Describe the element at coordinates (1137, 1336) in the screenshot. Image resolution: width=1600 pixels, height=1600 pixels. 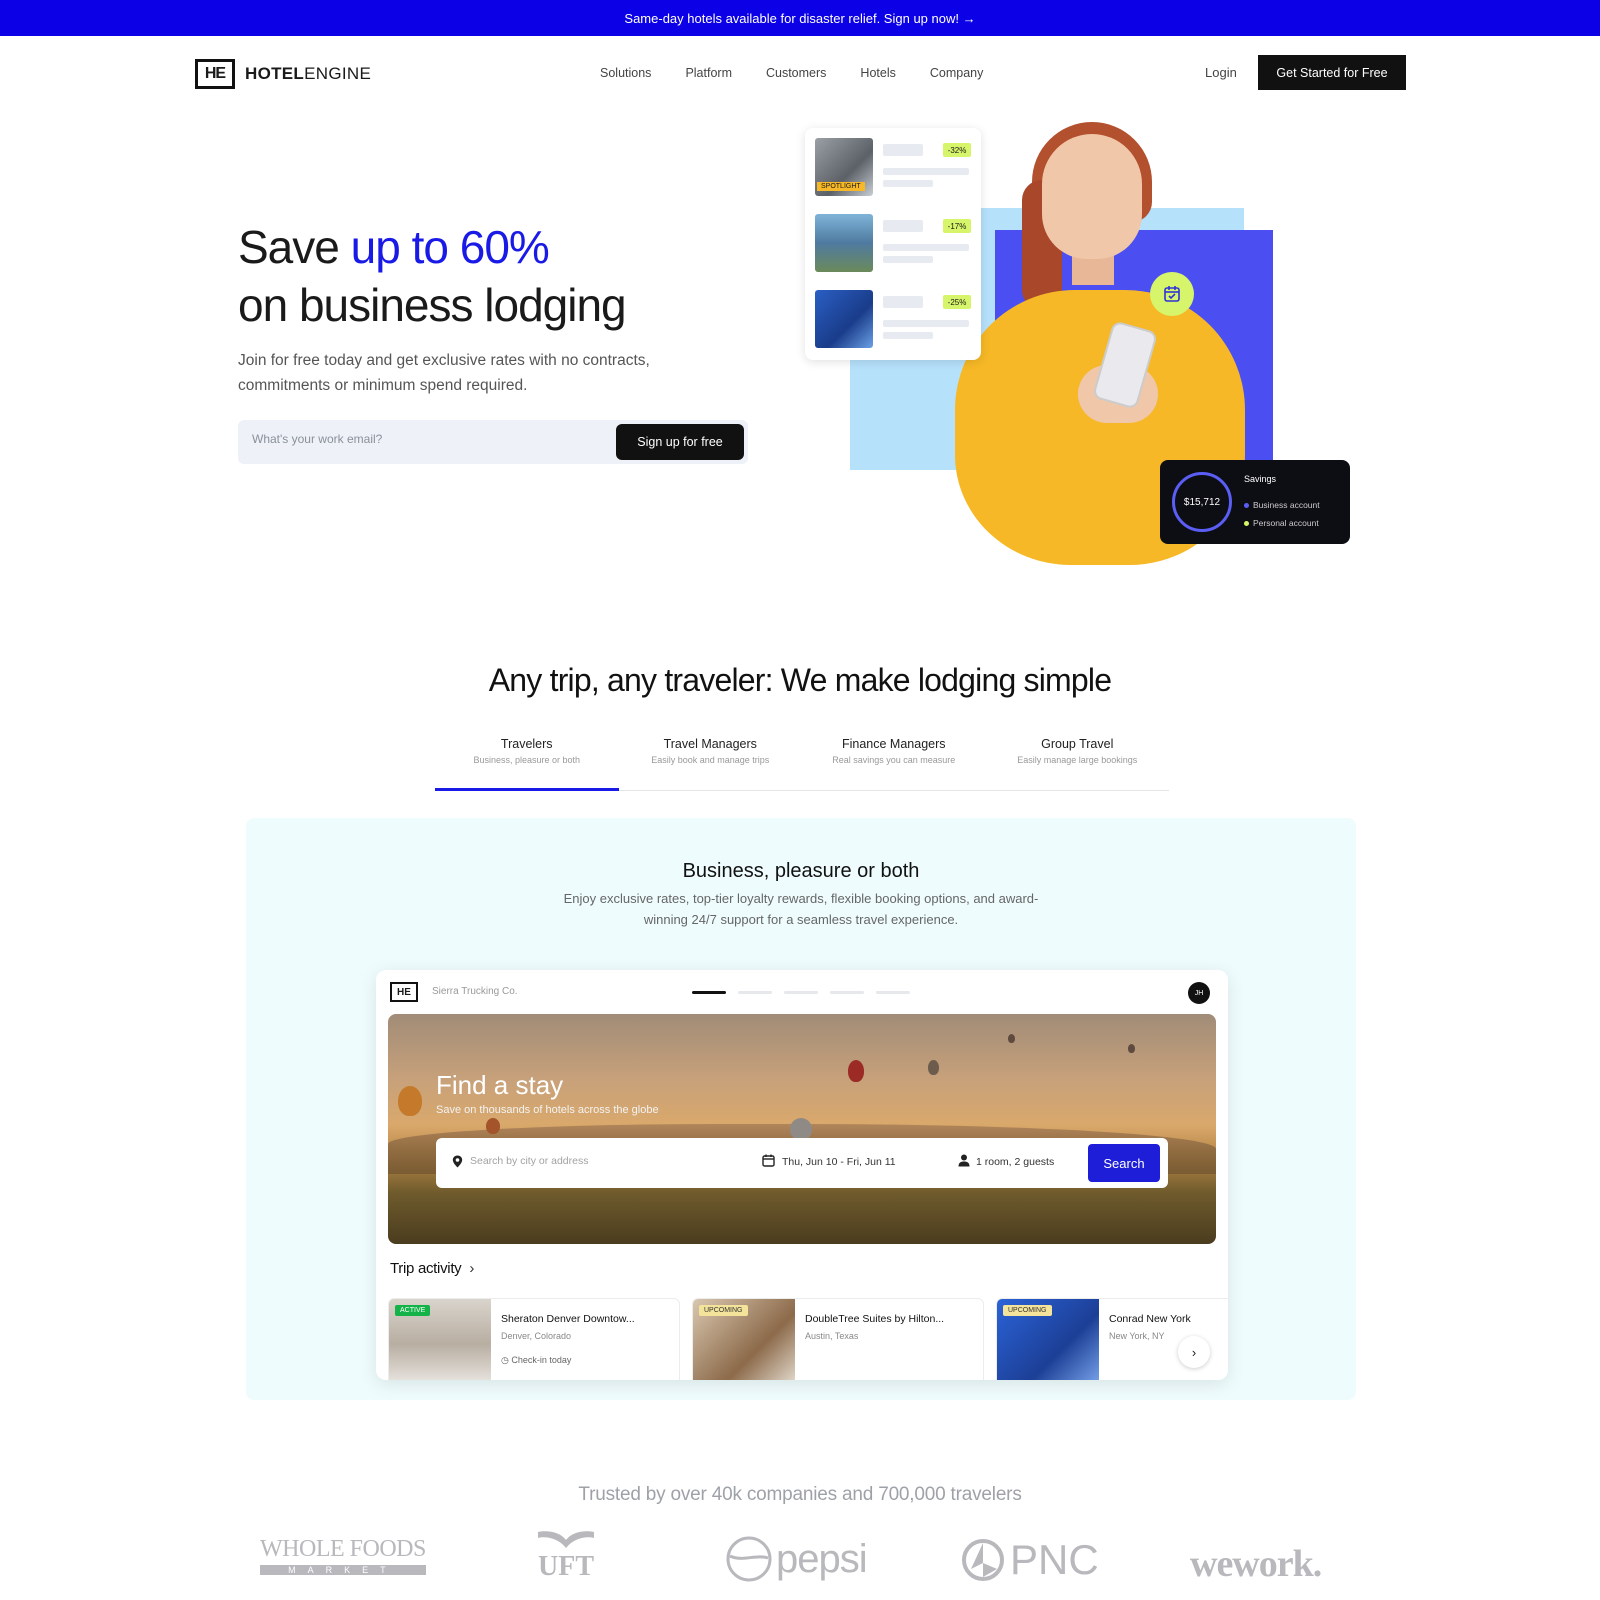
I see `trip-location: New York, NY` at that location.